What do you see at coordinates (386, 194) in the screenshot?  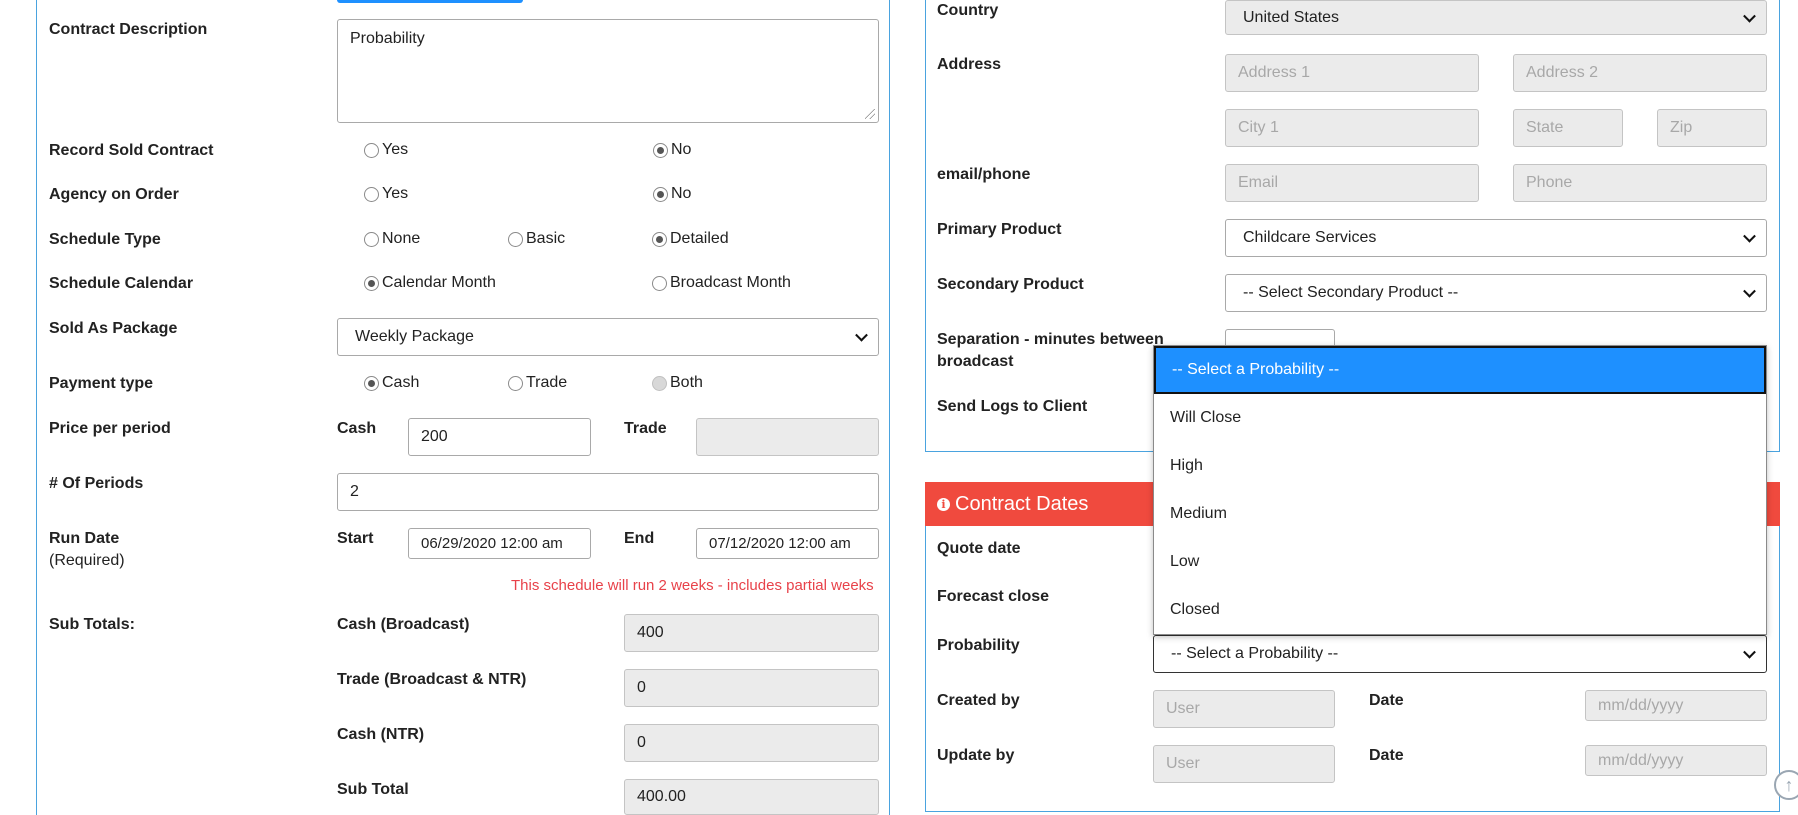 I see `agency-yes-radio: Yes` at bounding box center [386, 194].